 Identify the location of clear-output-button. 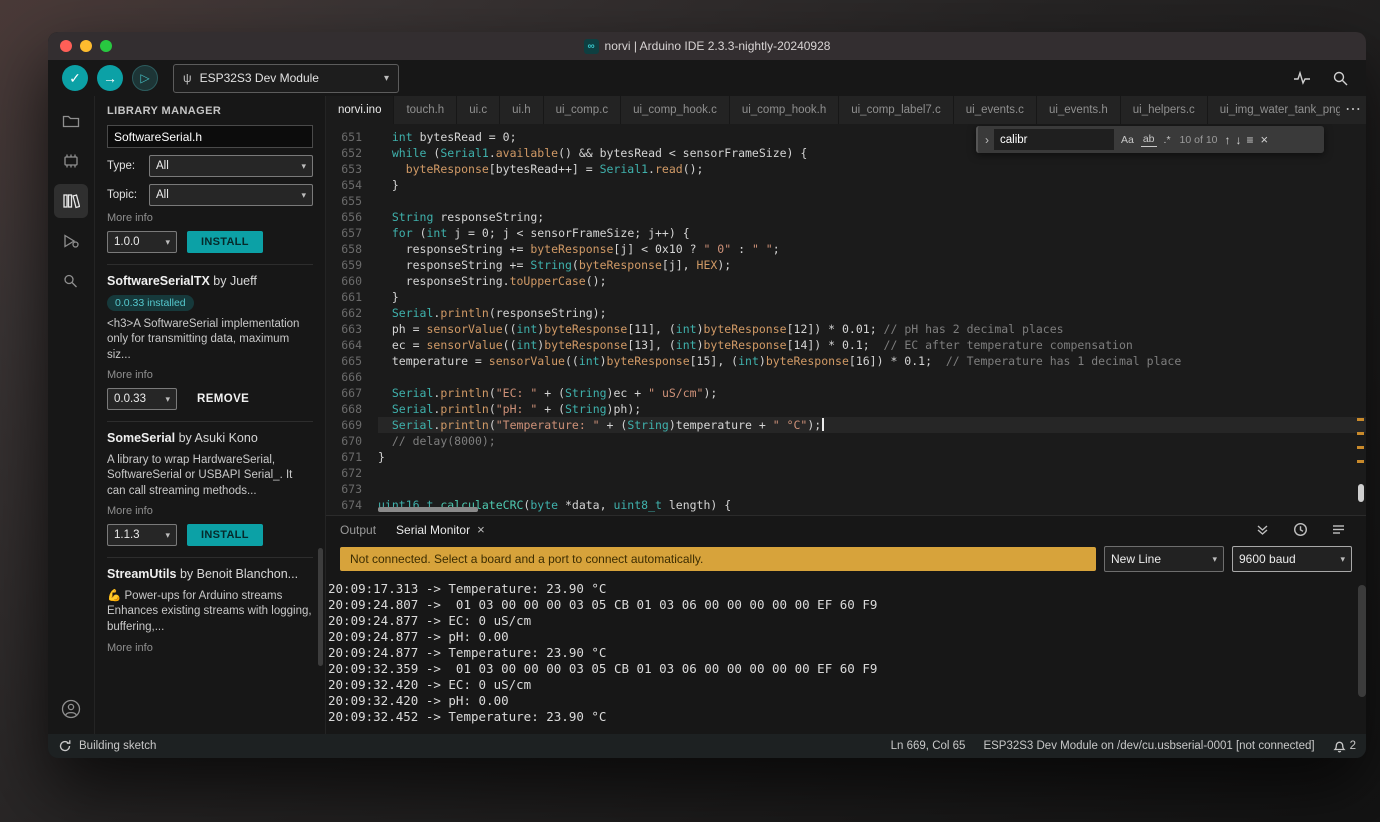
(1338, 530).